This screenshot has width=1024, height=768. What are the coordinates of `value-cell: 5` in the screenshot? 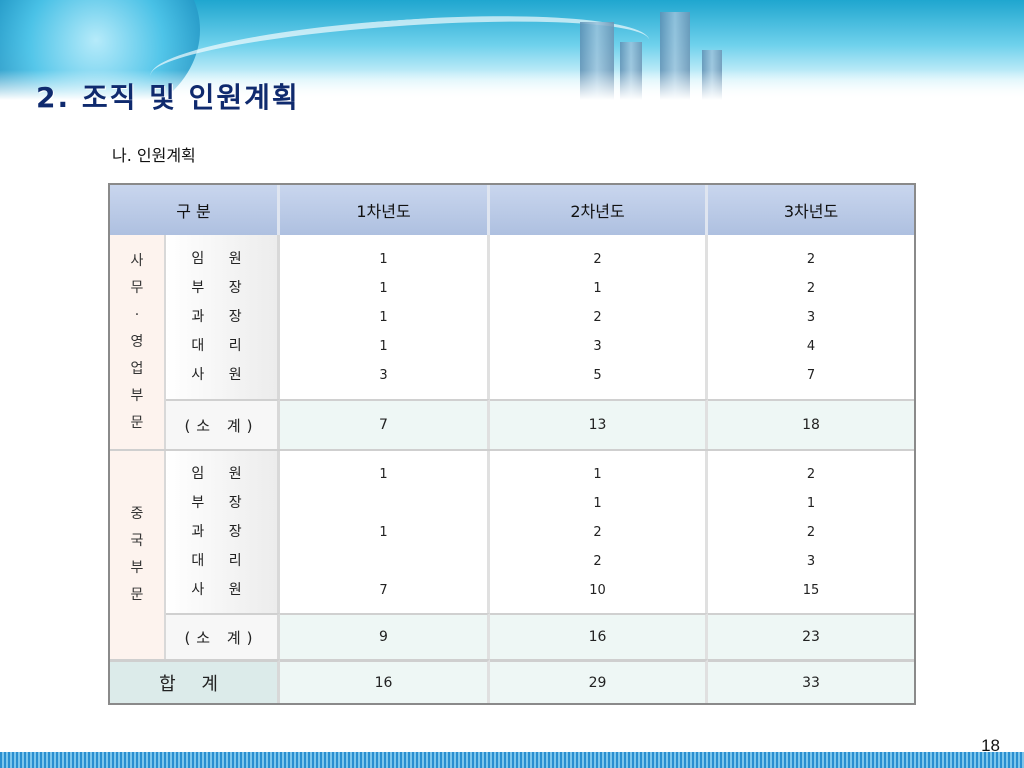 It's located at (597, 375).